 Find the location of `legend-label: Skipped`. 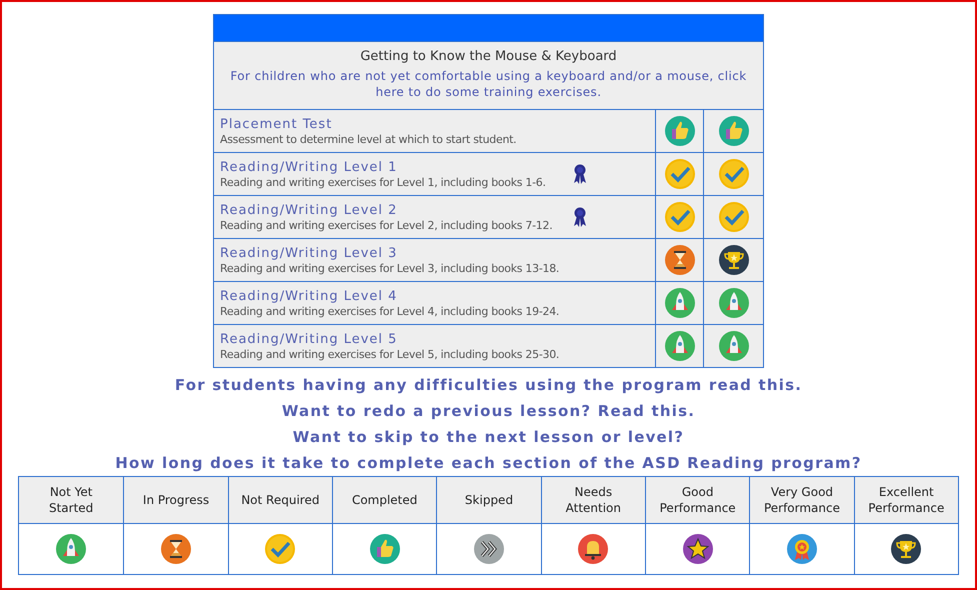

legend-label: Skipped is located at coordinates (489, 500).